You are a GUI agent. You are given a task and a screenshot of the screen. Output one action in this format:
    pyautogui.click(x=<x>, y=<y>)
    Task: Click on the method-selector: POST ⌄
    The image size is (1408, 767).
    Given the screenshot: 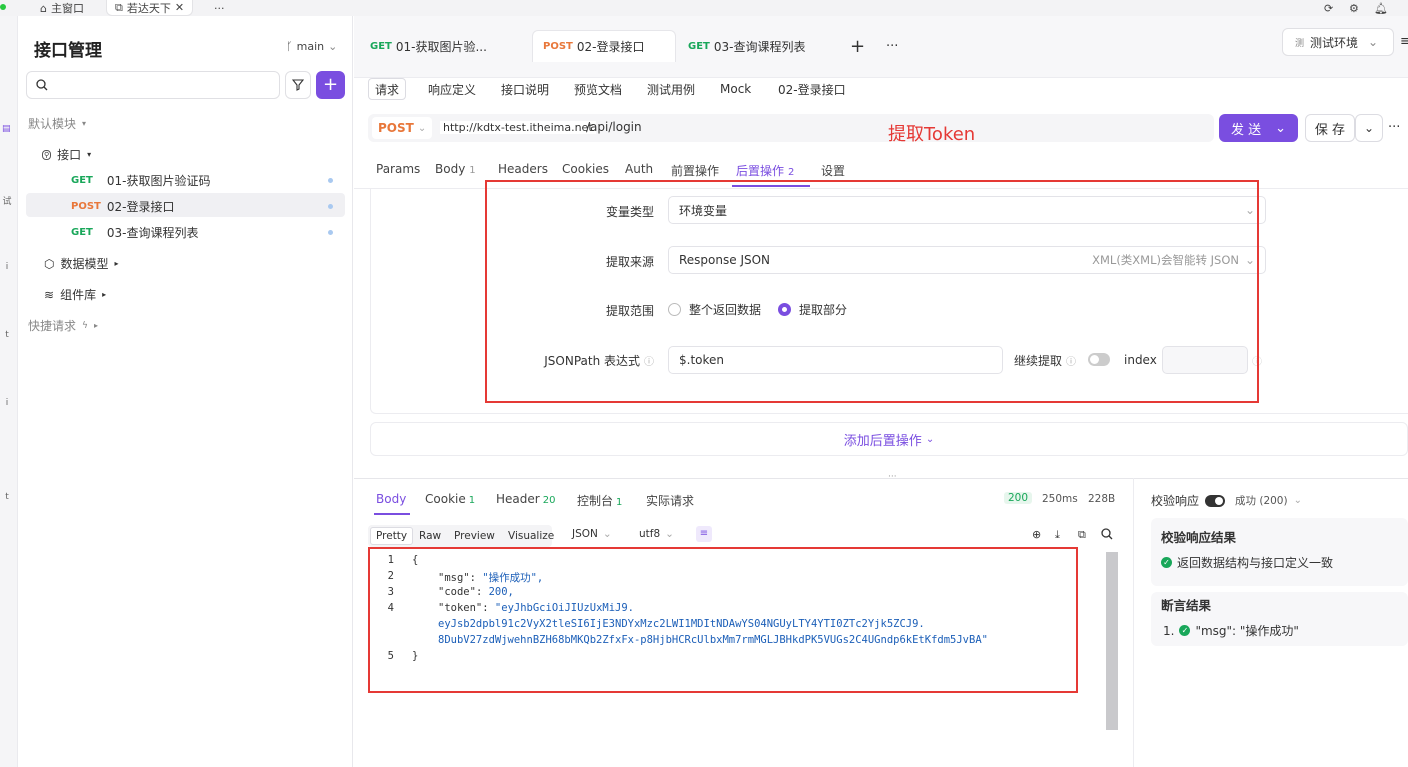 What is the action you would take?
    pyautogui.click(x=402, y=128)
    